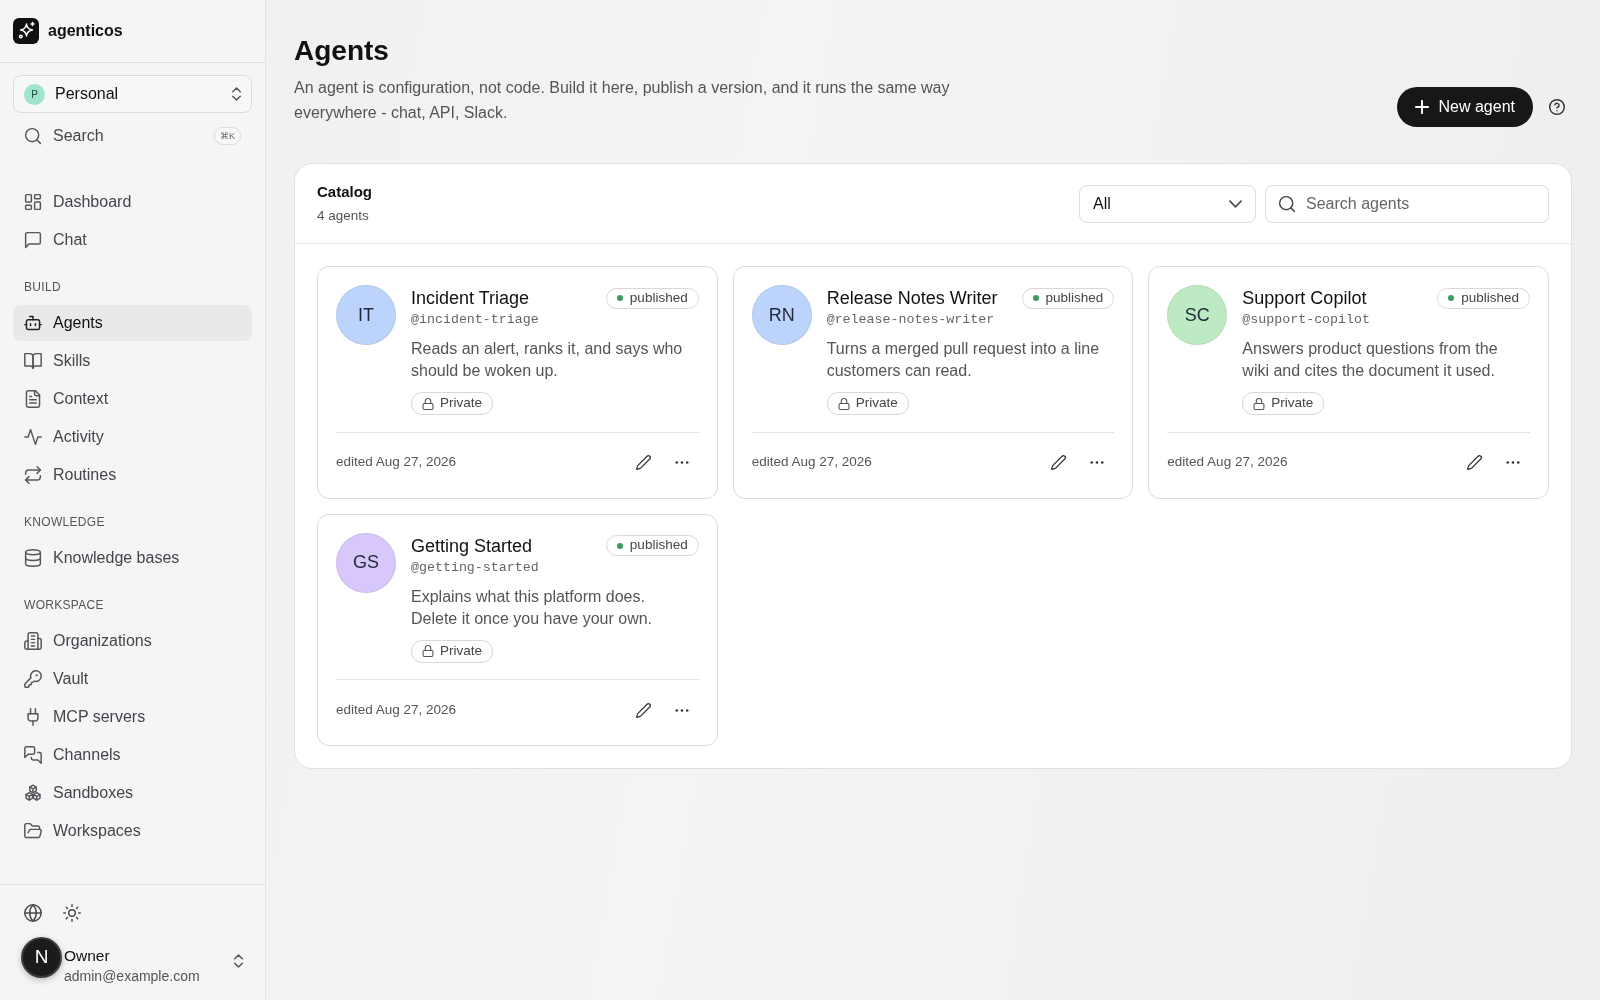  I want to click on dashboard-grid-icon, so click(33, 202).